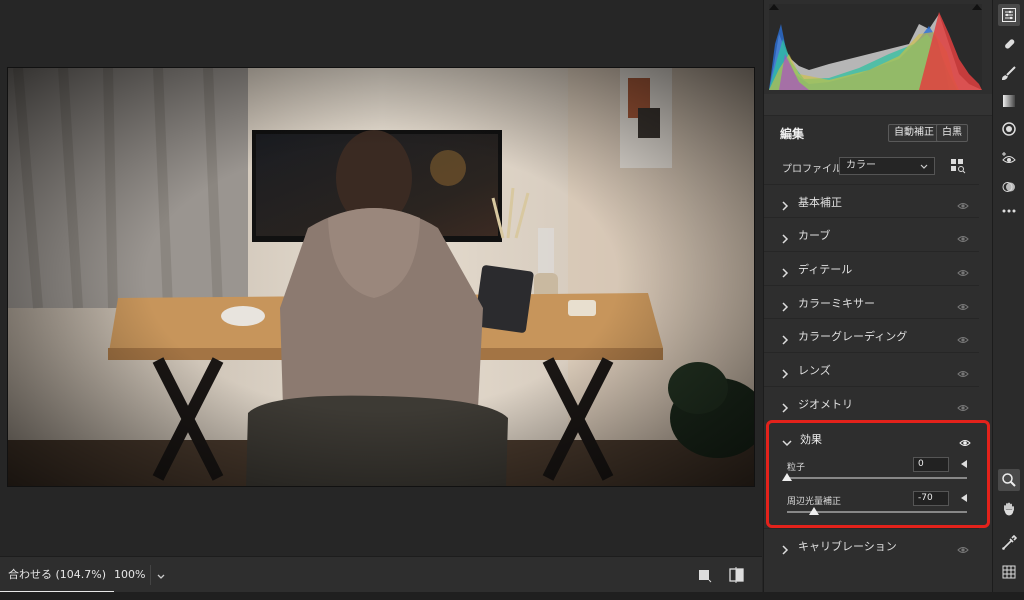  I want to click on gradient-icon, so click(1009, 101).